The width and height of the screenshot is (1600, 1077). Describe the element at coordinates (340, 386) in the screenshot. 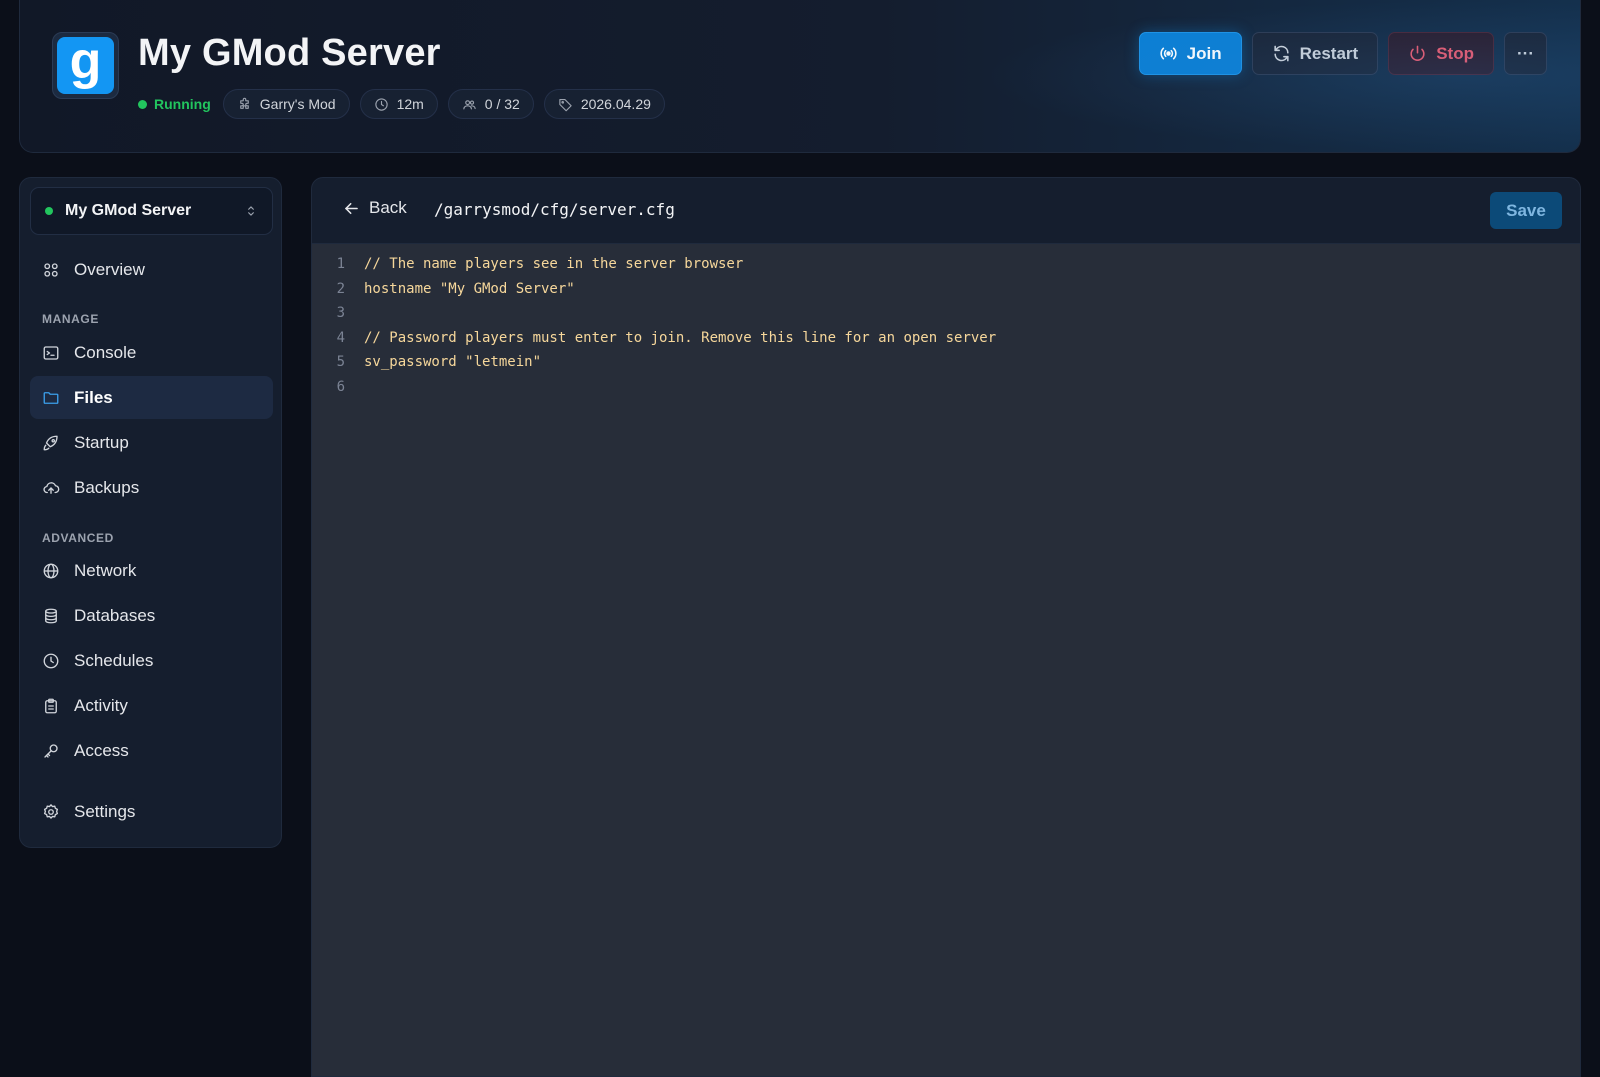

I see `line-number: 6` at that location.